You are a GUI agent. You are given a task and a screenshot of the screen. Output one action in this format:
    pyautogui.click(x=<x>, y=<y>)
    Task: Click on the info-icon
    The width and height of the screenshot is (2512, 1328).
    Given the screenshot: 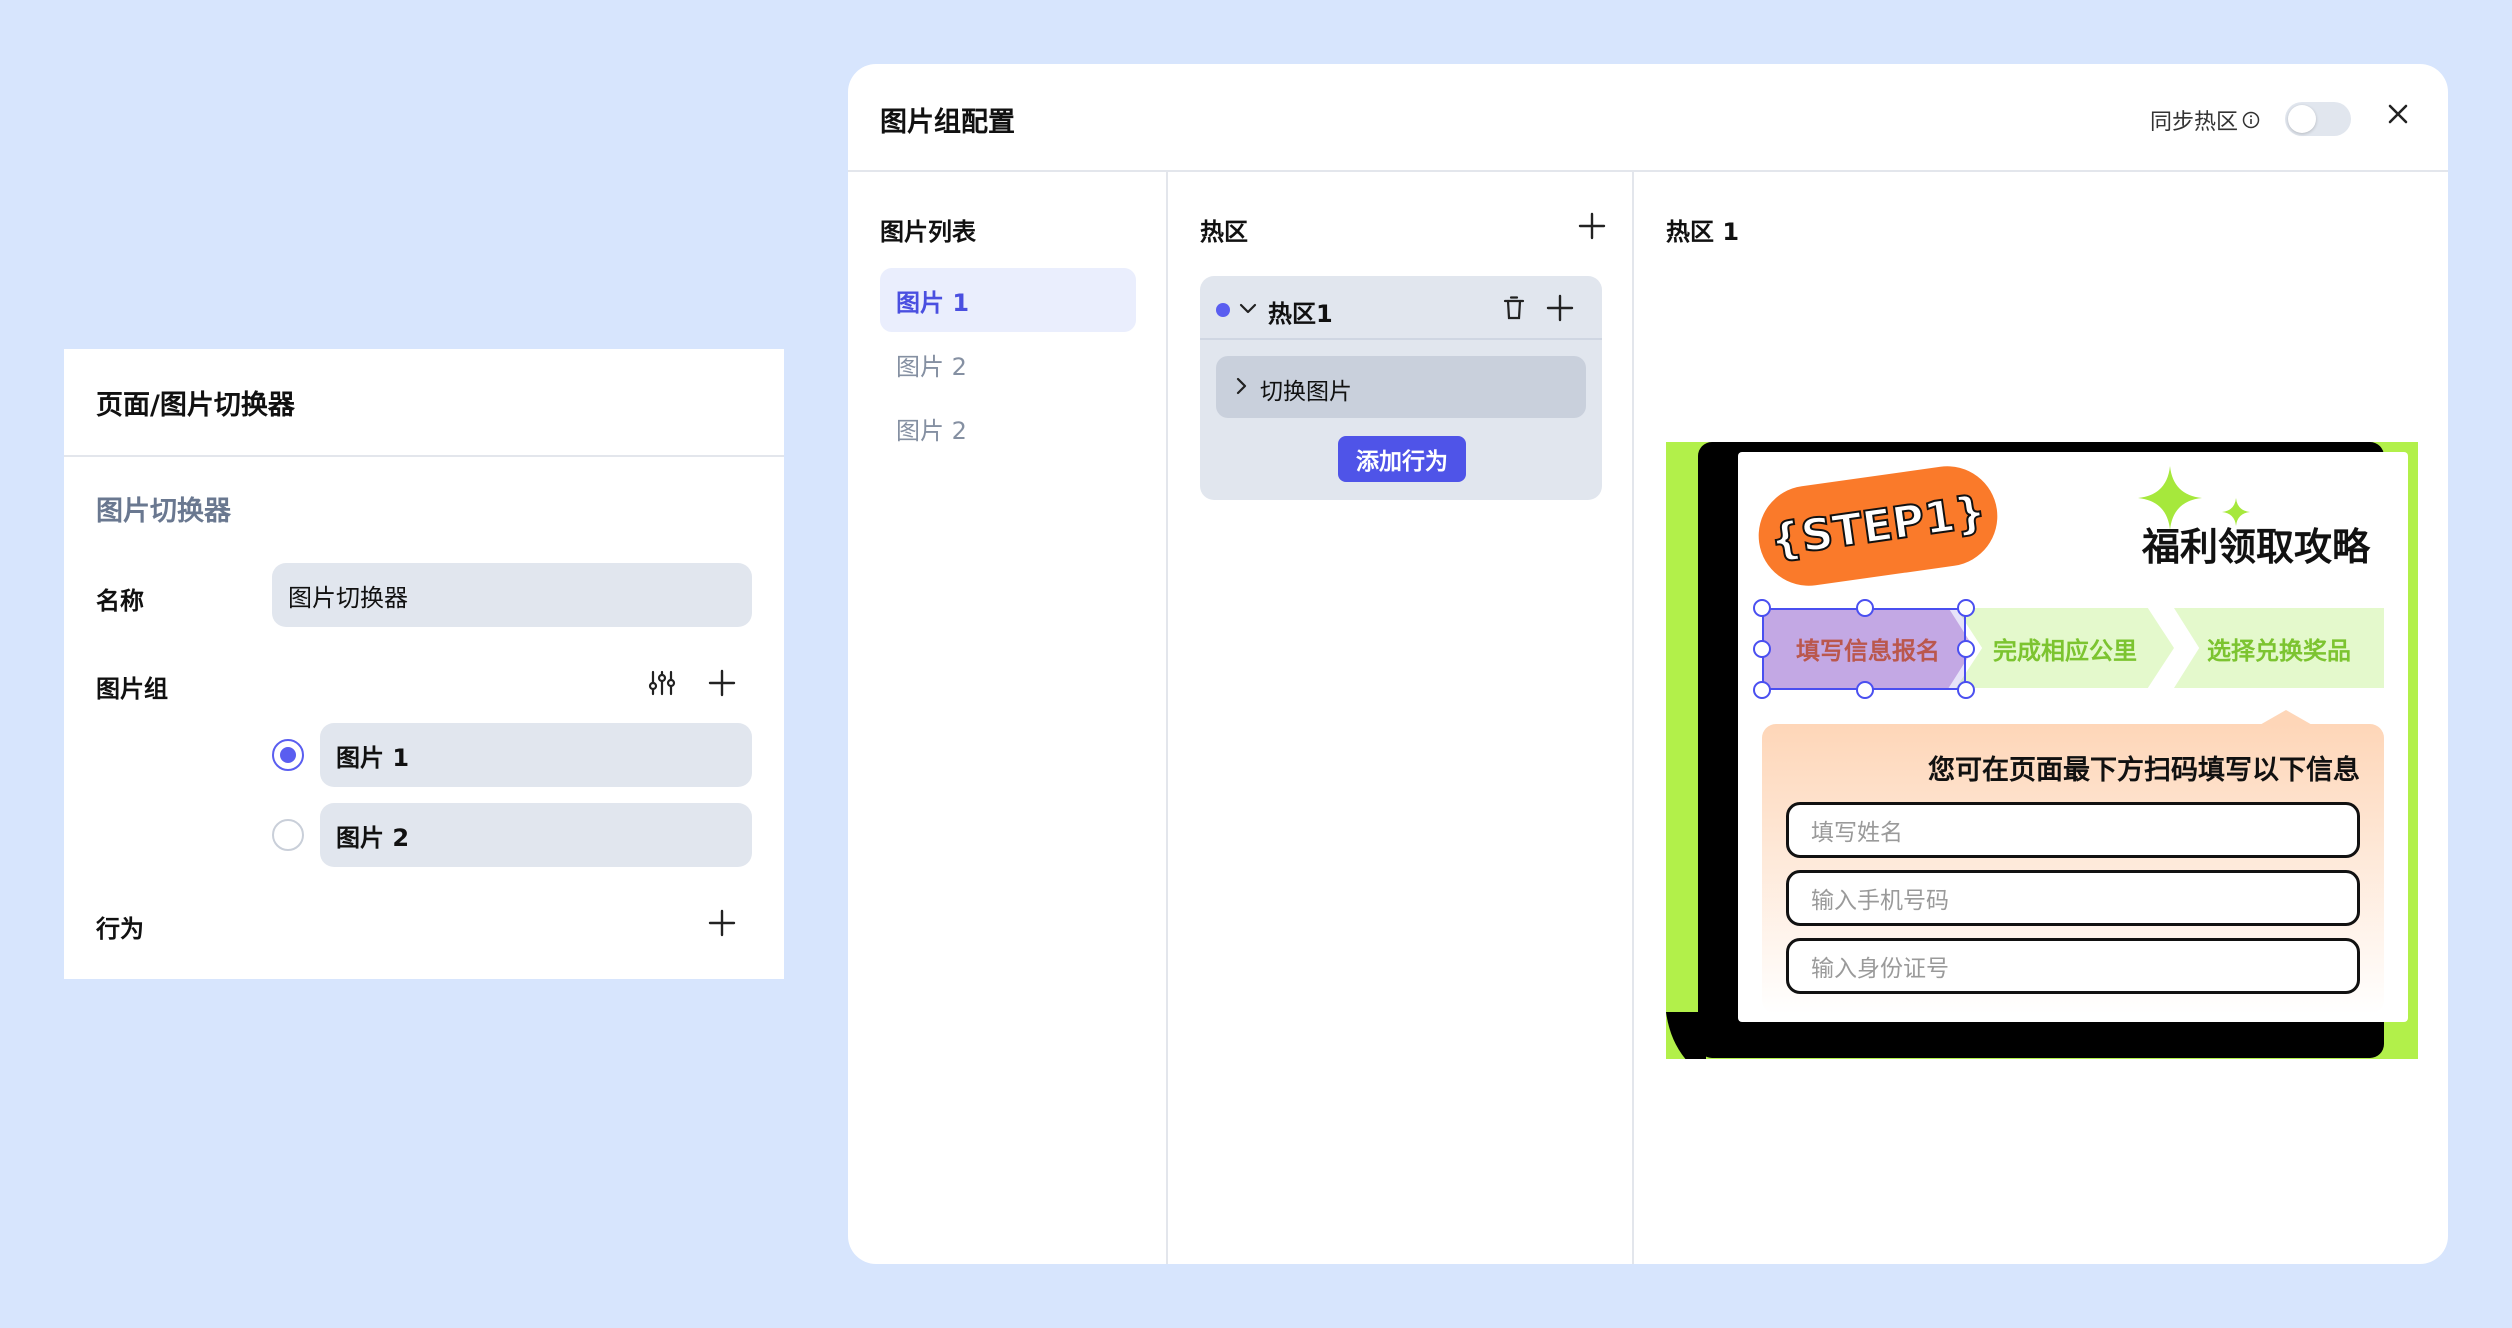 What is the action you would take?
    pyautogui.click(x=2251, y=120)
    